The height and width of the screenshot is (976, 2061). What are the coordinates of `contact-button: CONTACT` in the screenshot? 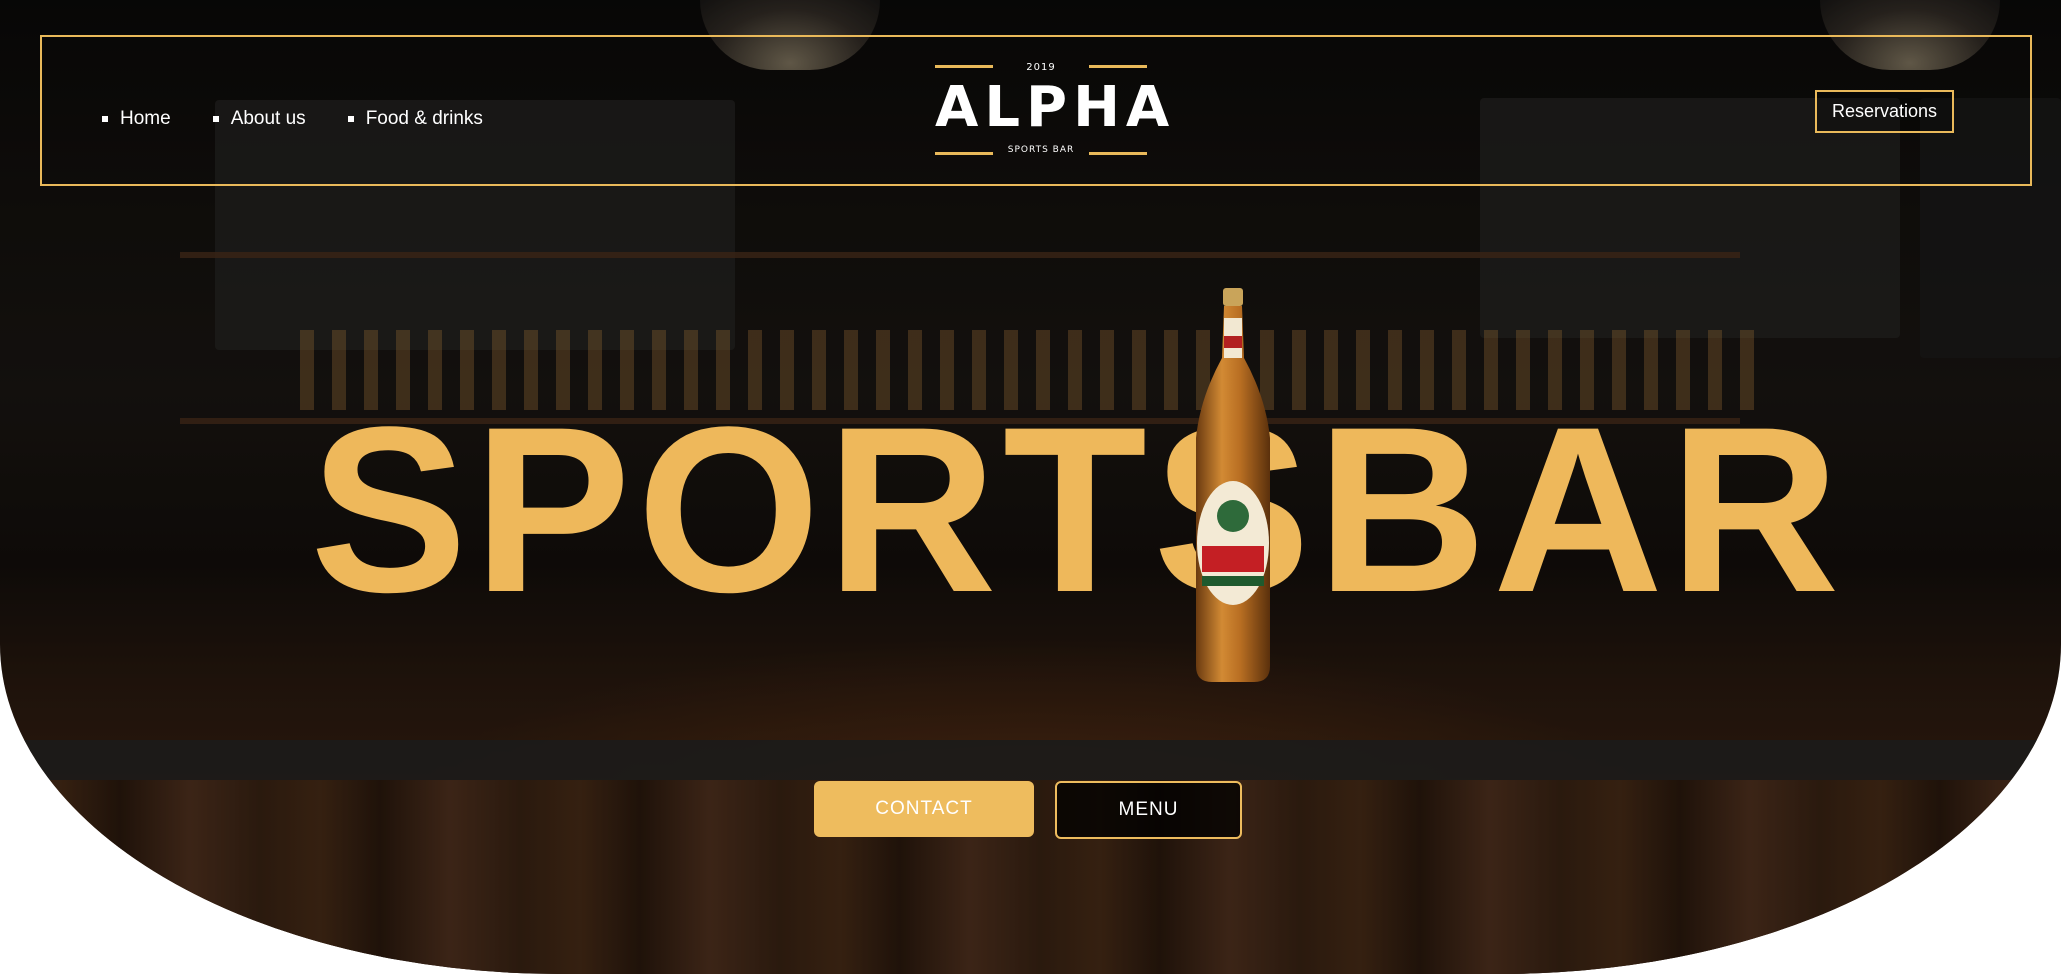 It's located at (924, 809).